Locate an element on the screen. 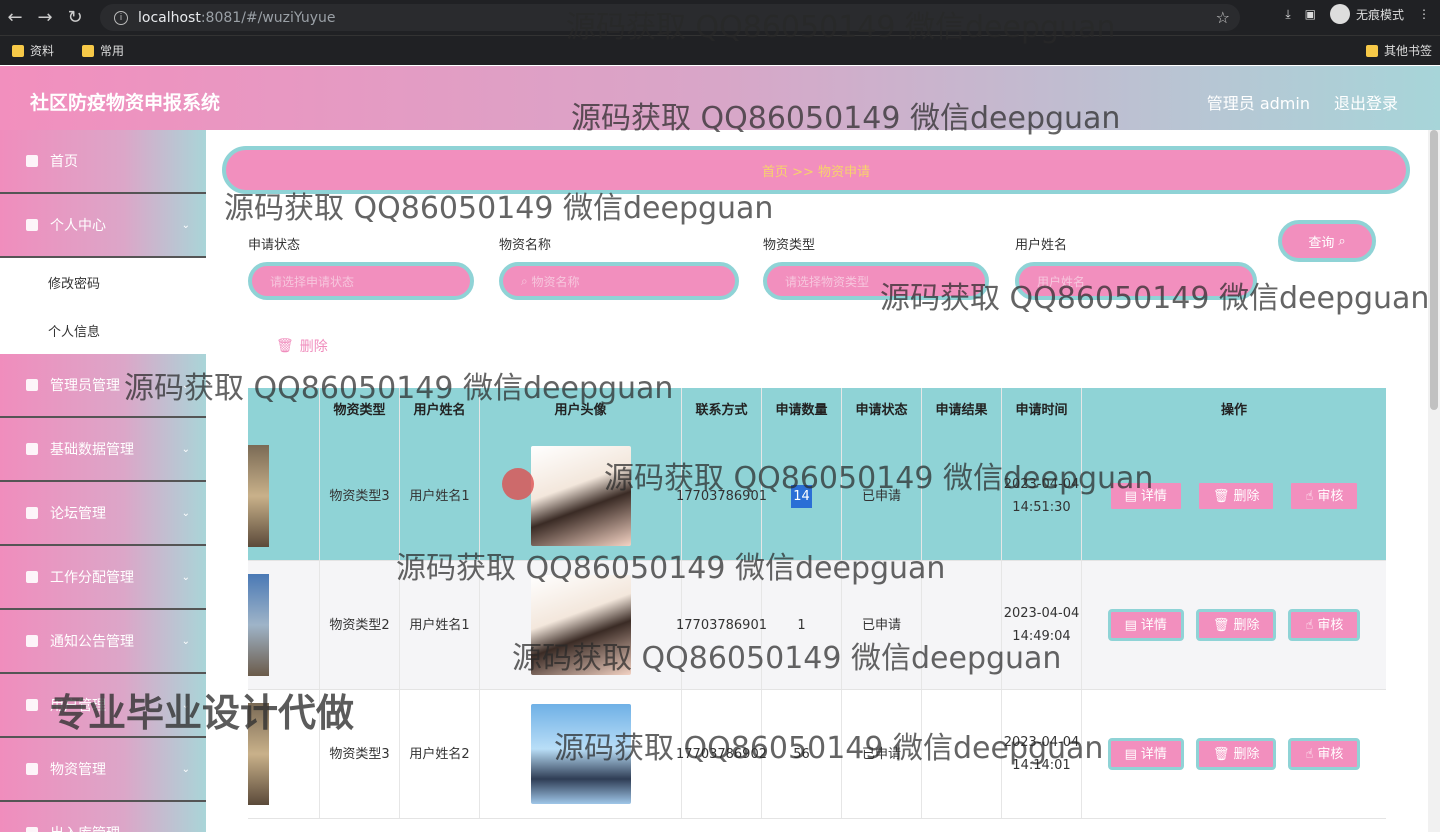 Image resolution: width=1440 pixels, height=832 pixels. sidebar-item-home: 首页 is located at coordinates (103, 162).